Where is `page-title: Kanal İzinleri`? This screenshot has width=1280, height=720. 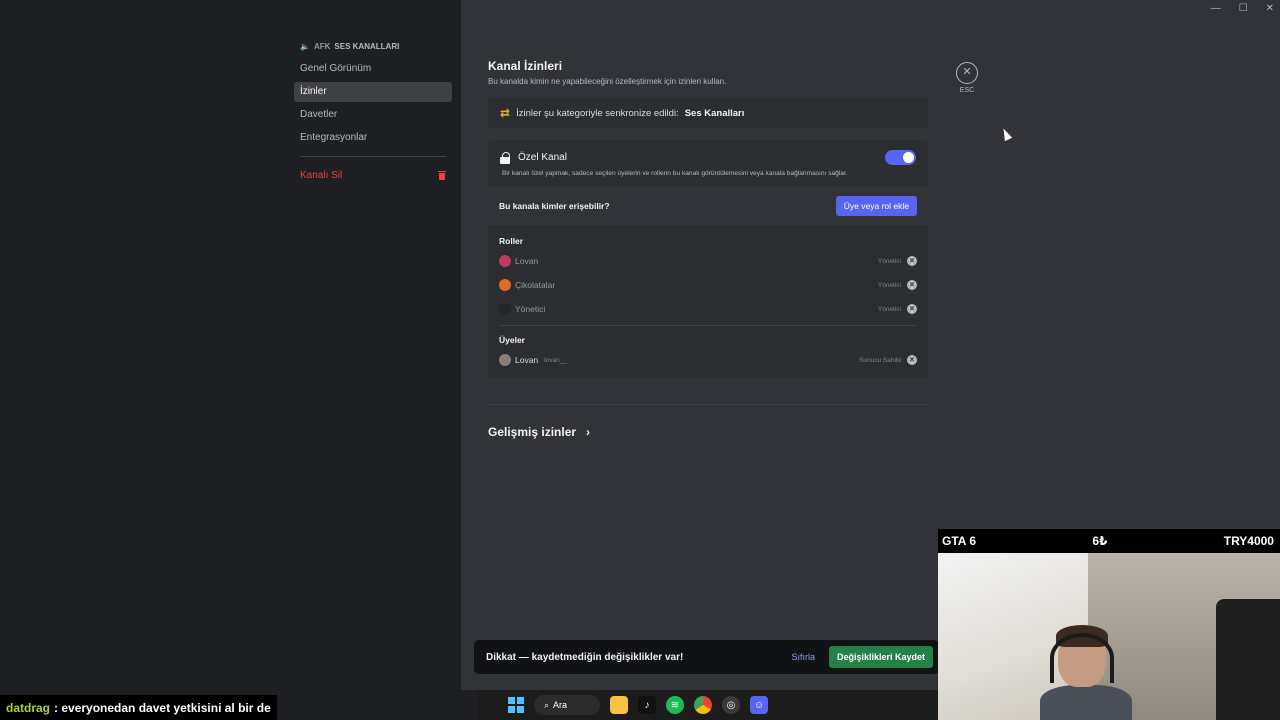
page-title: Kanal İzinleri is located at coordinates (525, 66).